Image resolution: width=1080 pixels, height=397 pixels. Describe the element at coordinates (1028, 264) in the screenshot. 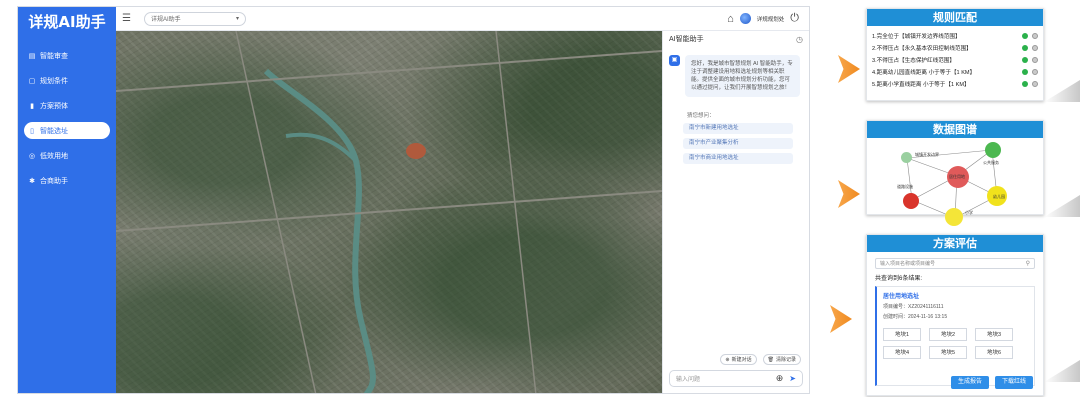

I see `search-icon: ⚲` at that location.